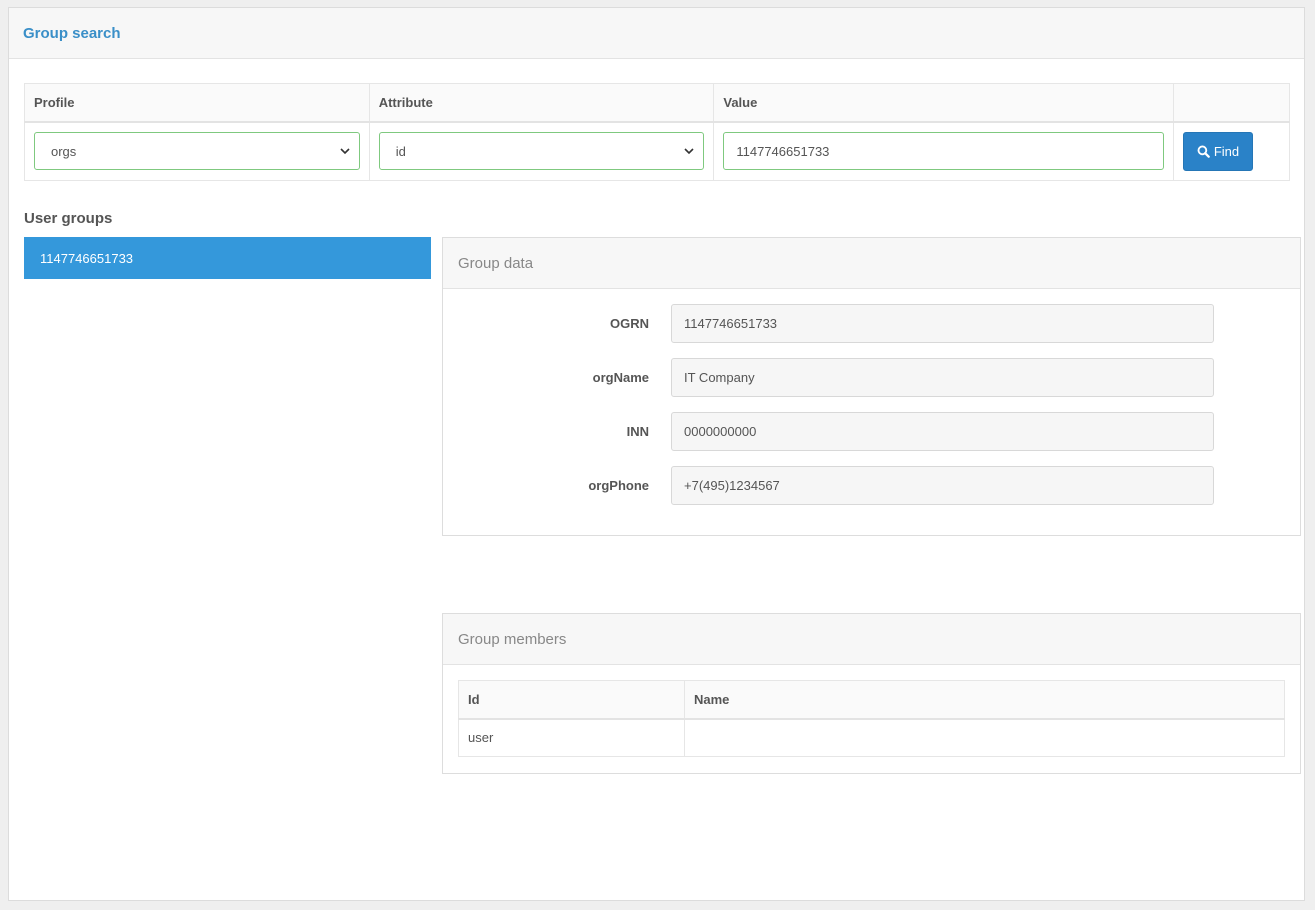 The height and width of the screenshot is (910, 1315). Describe the element at coordinates (943, 103) in the screenshot. I see `value-header: Value` at that location.